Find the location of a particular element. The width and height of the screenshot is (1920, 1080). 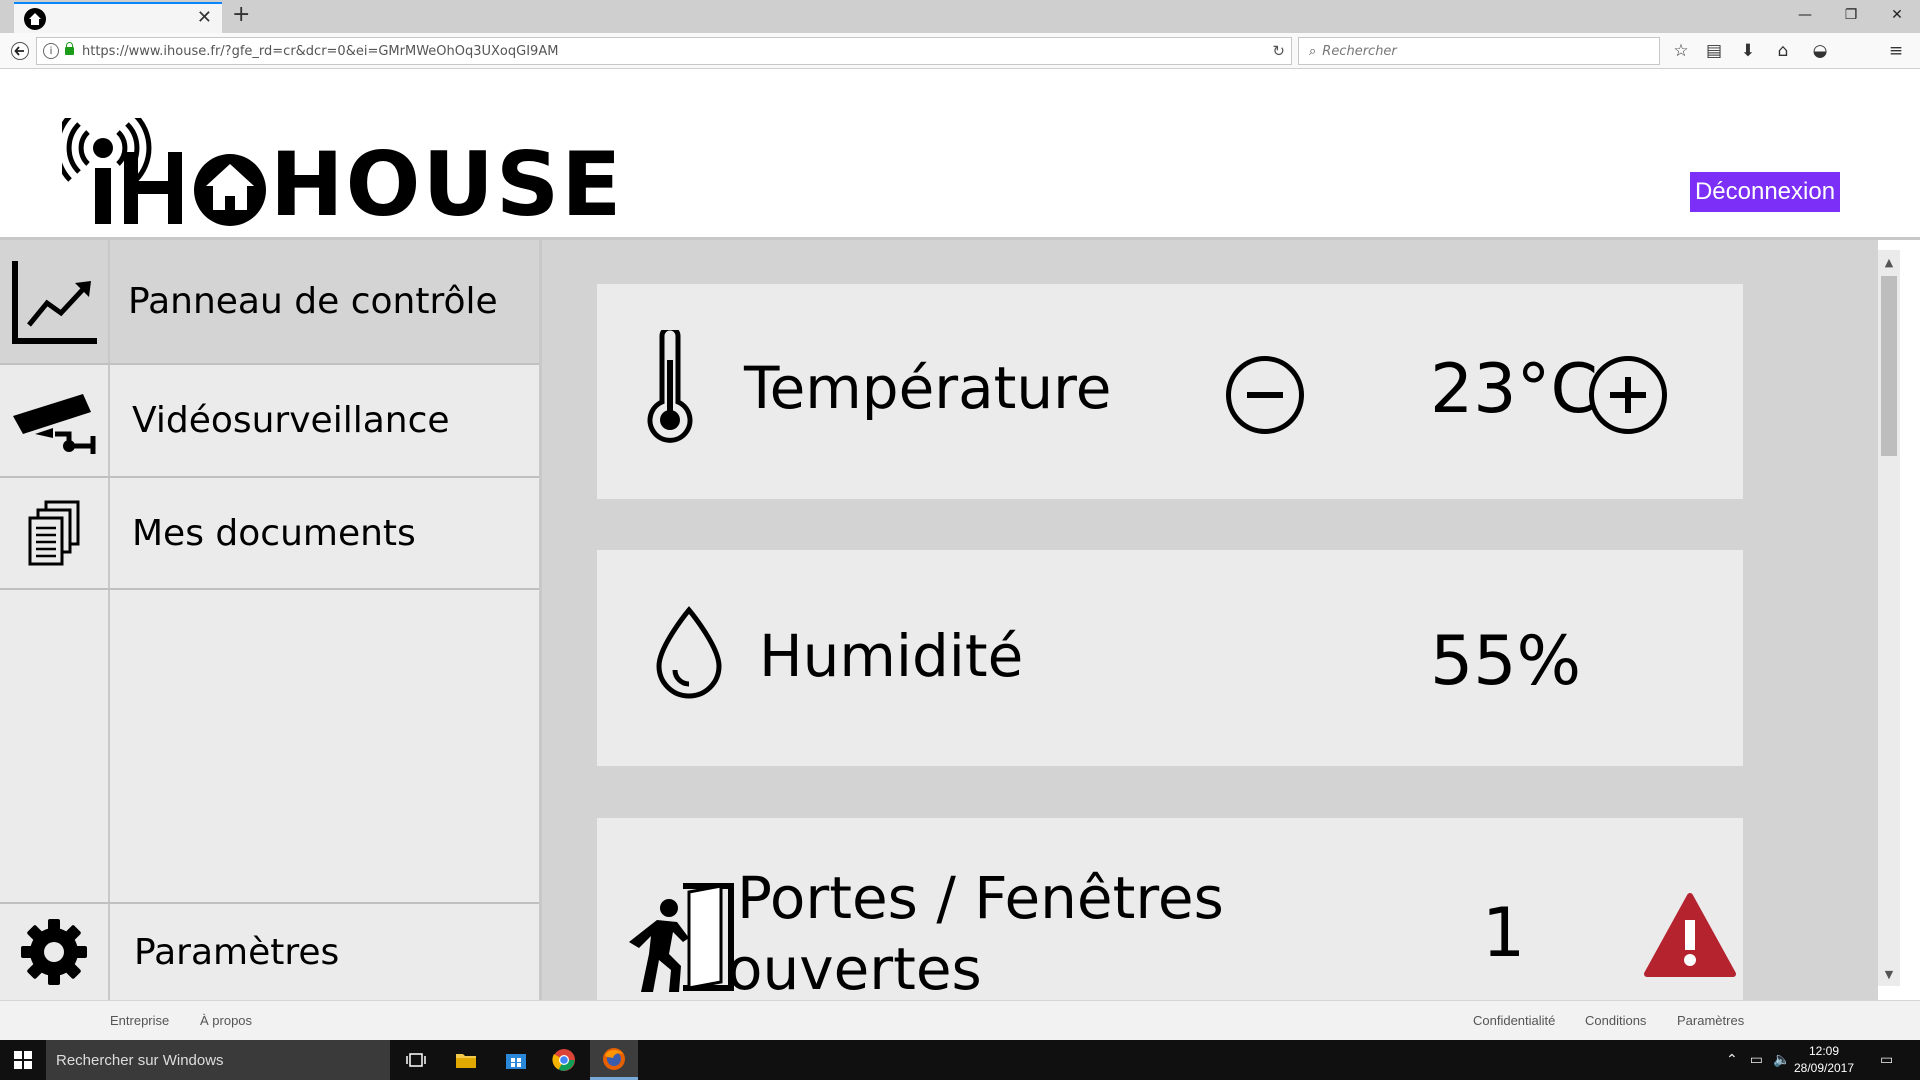

temperature-value: 23°C is located at coordinates (1514, 389).